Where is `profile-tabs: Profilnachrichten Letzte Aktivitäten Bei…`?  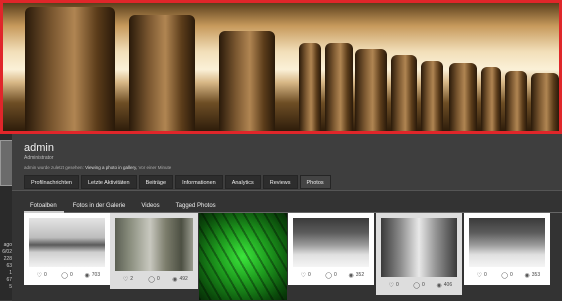 profile-tabs: Profilnachrichten Letzte Aktivitäten Bei… is located at coordinates (177, 182).